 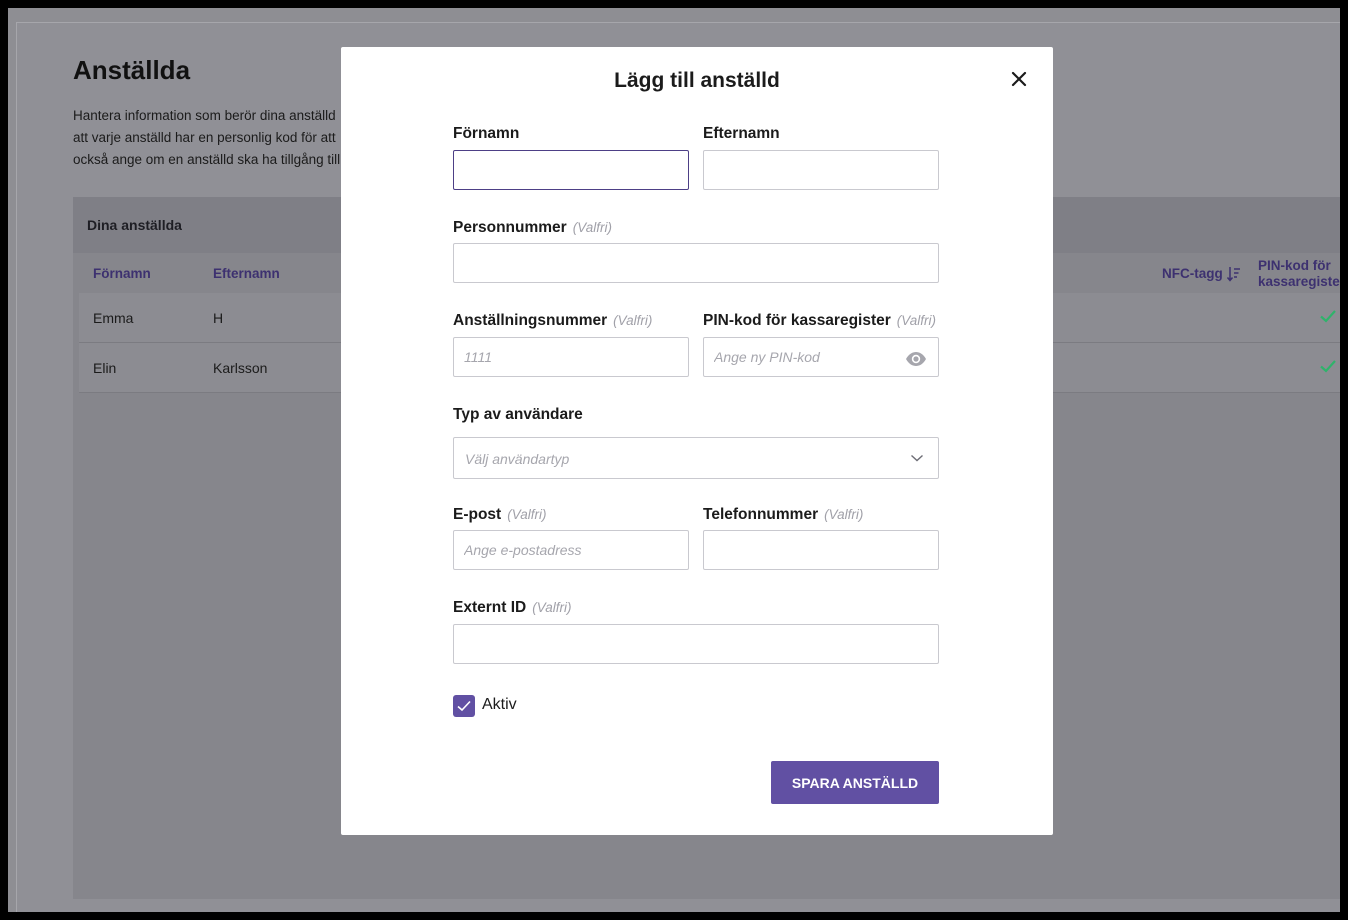 What do you see at coordinates (571, 170) in the screenshot?
I see `first-name-input` at bounding box center [571, 170].